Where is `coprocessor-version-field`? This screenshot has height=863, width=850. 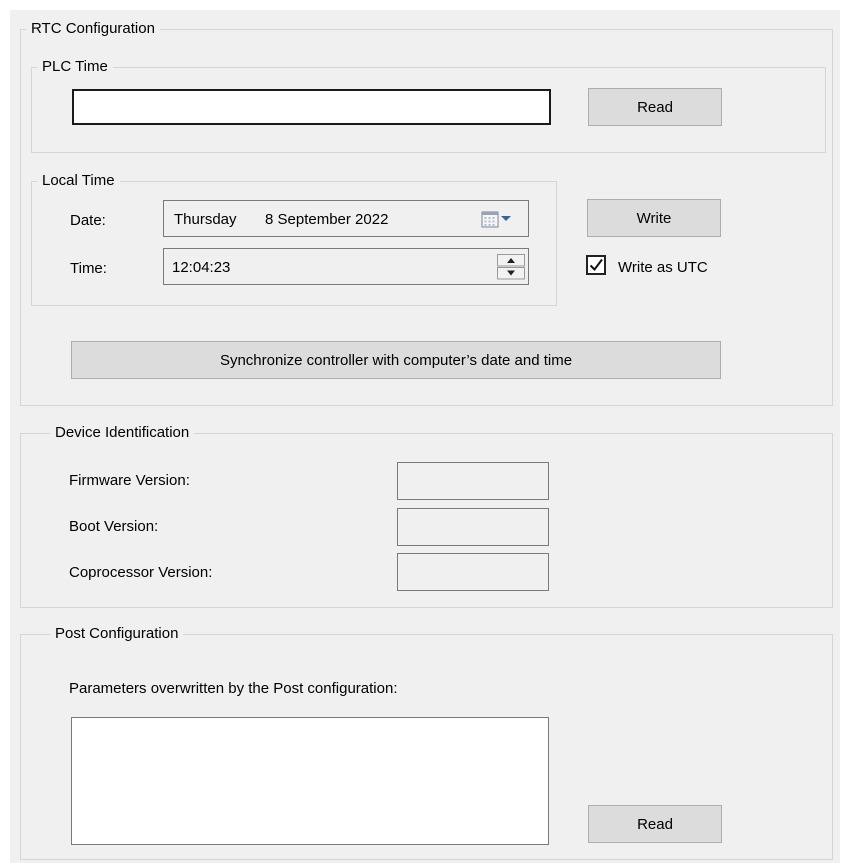
coprocessor-version-field is located at coordinates (473, 572).